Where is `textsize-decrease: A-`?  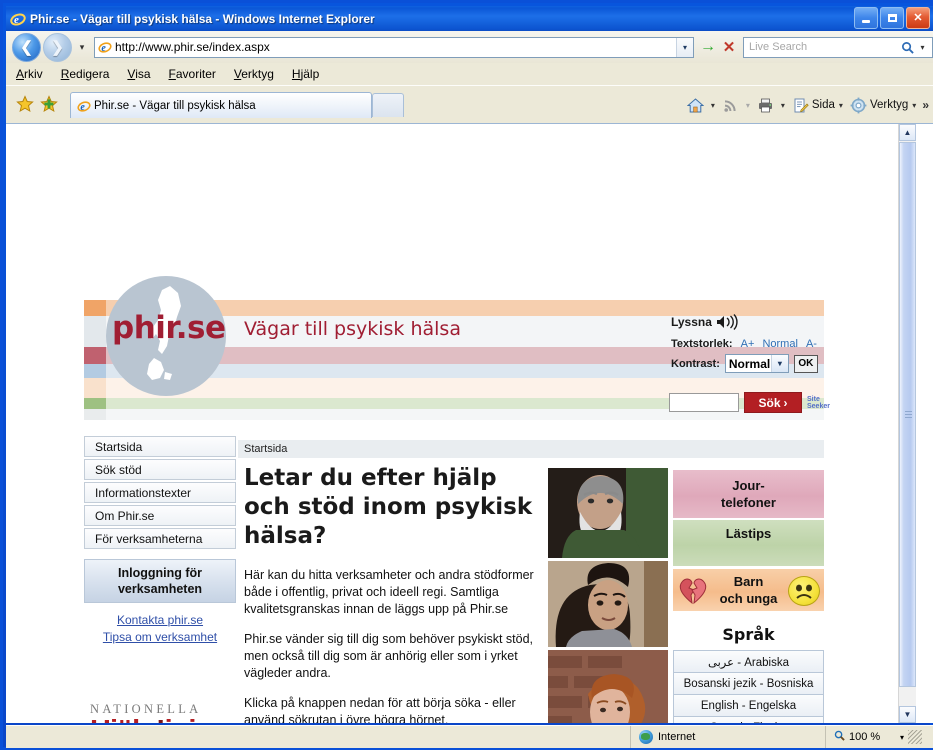 textsize-decrease: A- is located at coordinates (811, 344).